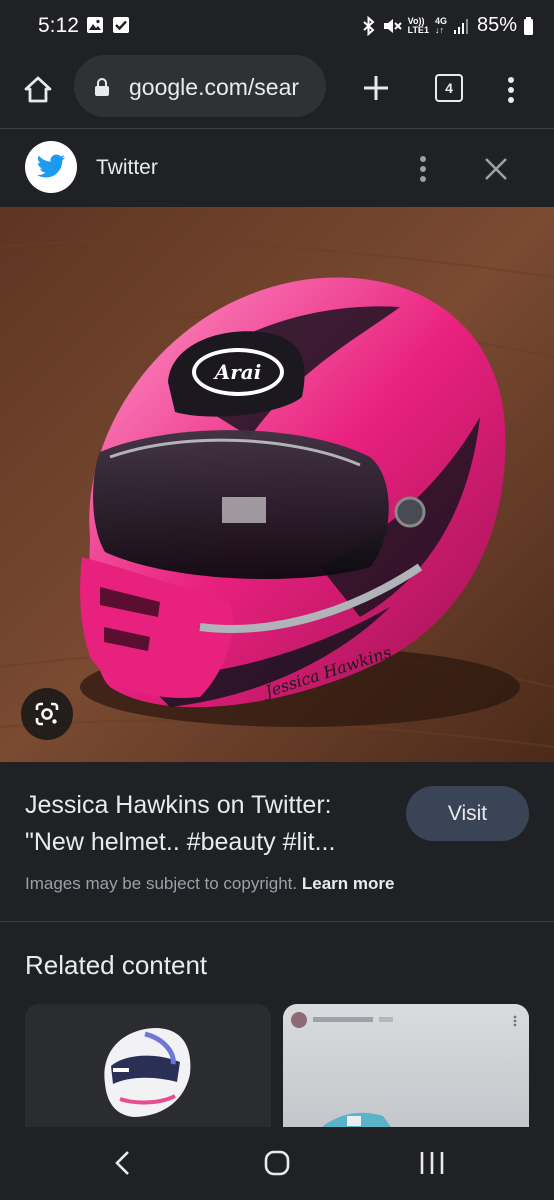 The height and width of the screenshot is (1200, 554). I want to click on home-button, so click(38, 89).